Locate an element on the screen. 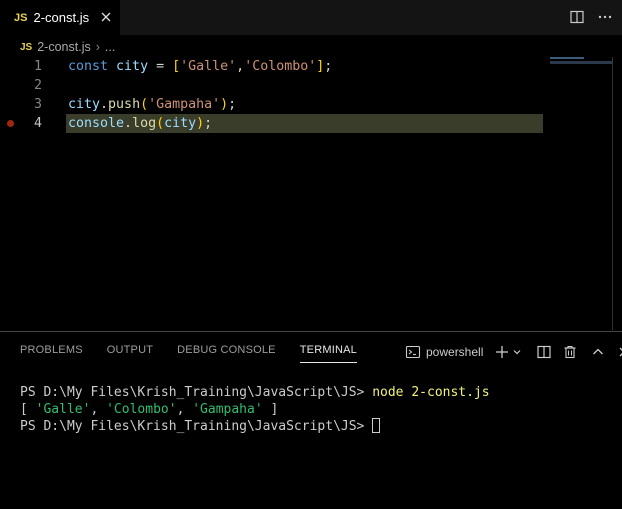  close-icon is located at coordinates (106, 17).